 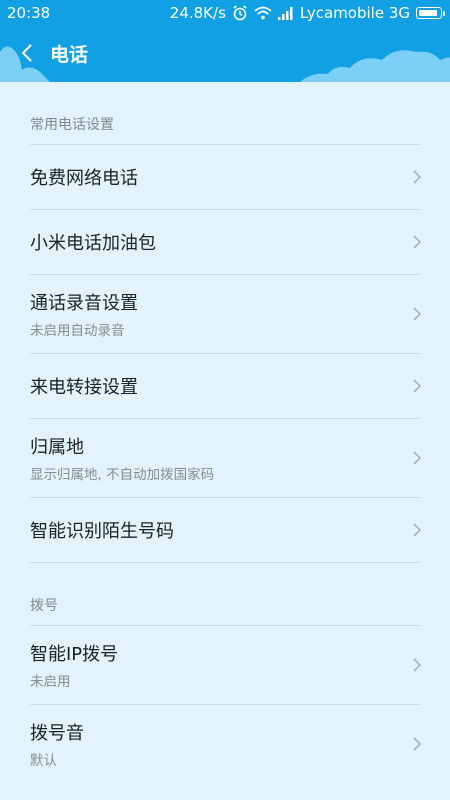 I want to click on status-time: 20:38, so click(x=29, y=13).